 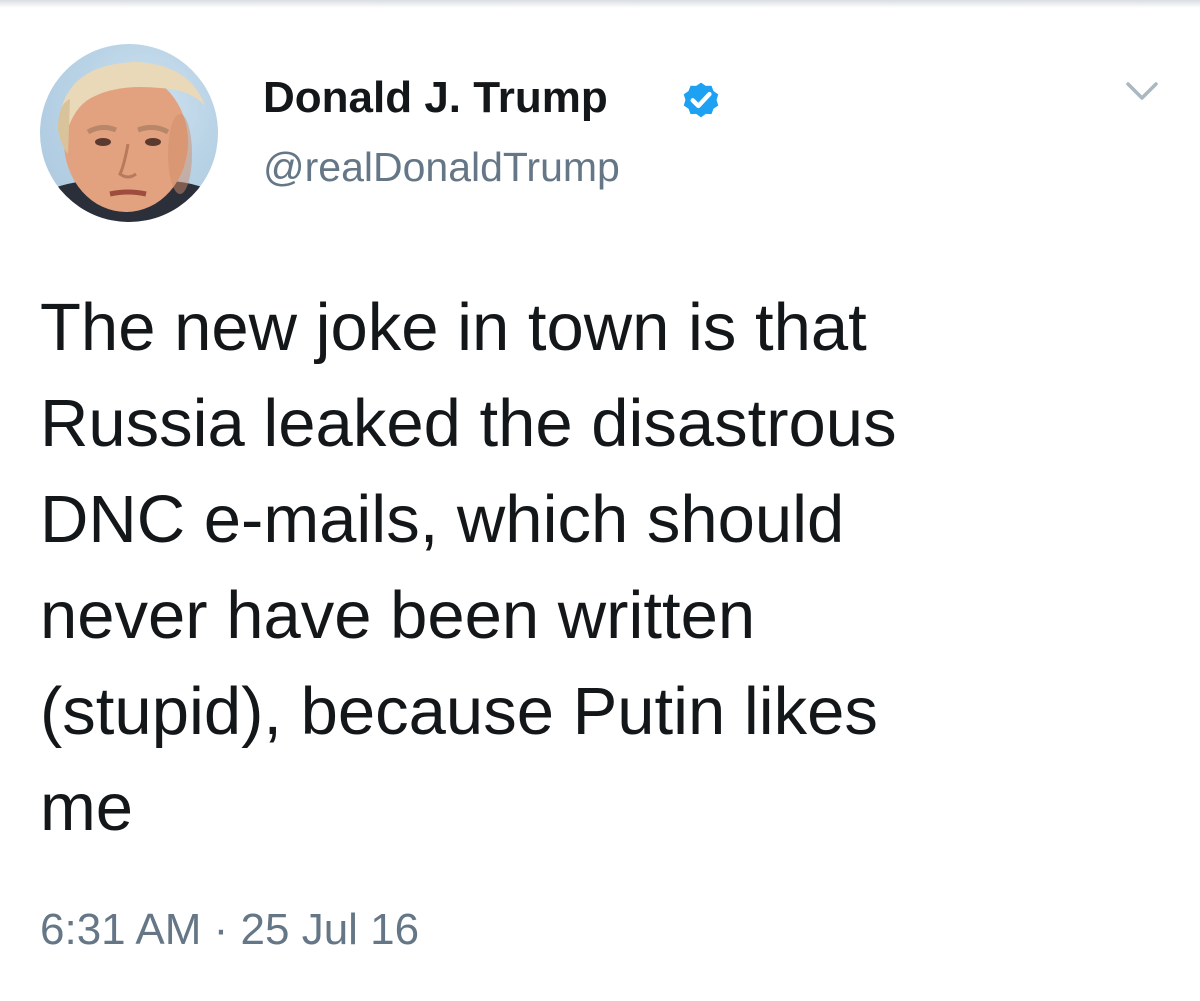 I want to click on verified-badge-icon, so click(x=701, y=100).